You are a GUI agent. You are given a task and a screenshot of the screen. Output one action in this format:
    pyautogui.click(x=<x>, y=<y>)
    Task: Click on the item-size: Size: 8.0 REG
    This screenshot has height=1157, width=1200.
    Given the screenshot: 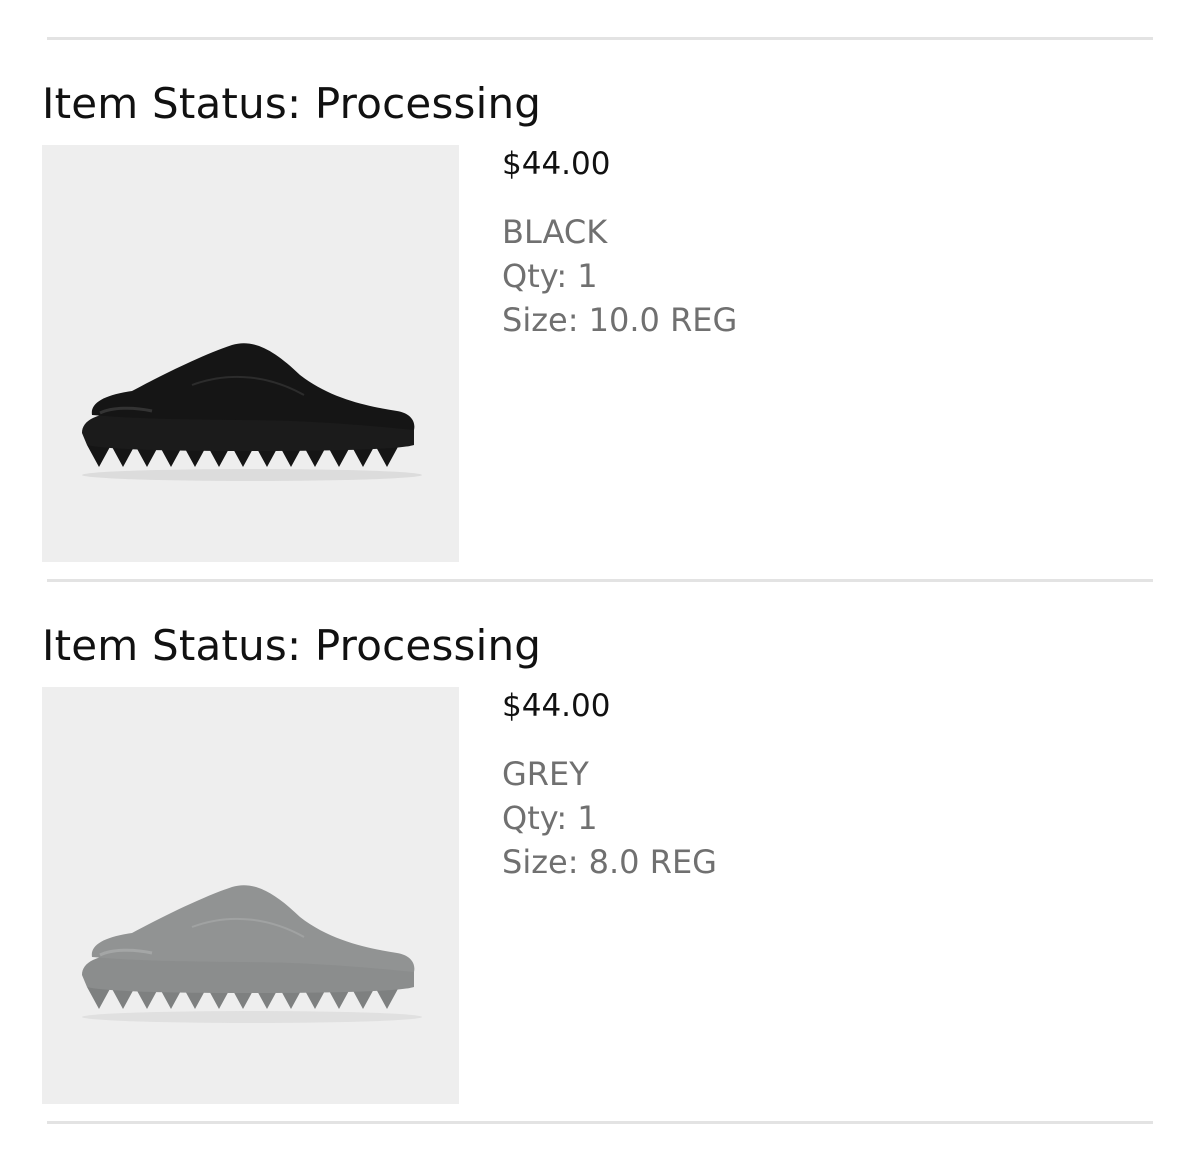 What is the action you would take?
    pyautogui.click(x=609, y=862)
    